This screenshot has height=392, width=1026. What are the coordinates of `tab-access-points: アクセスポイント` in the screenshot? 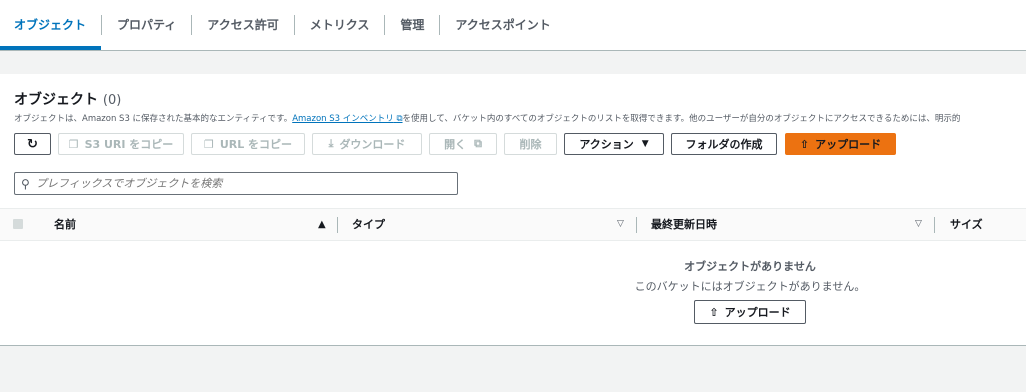 It's located at (502, 25).